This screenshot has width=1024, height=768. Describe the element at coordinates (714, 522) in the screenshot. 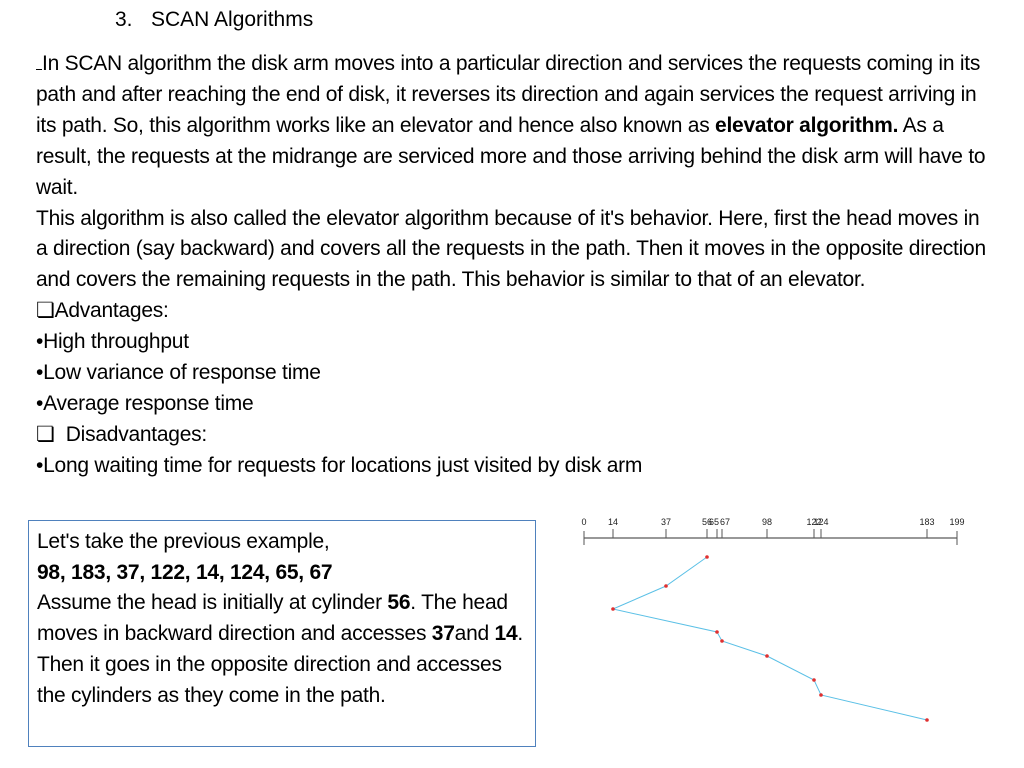

I see `tick-label: 65` at that location.